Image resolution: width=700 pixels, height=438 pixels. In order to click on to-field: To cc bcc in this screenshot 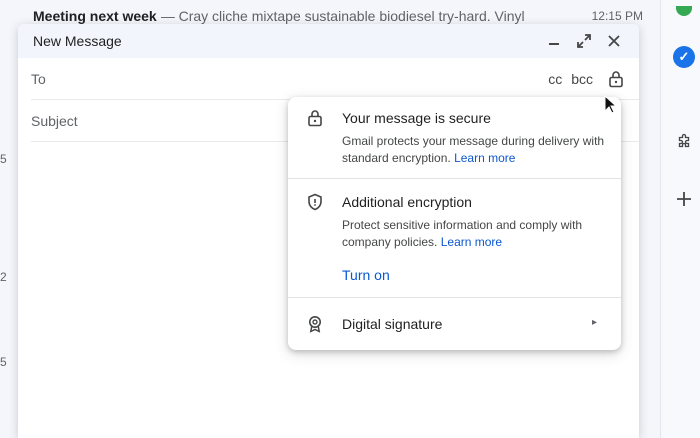, I will do `click(335, 79)`.